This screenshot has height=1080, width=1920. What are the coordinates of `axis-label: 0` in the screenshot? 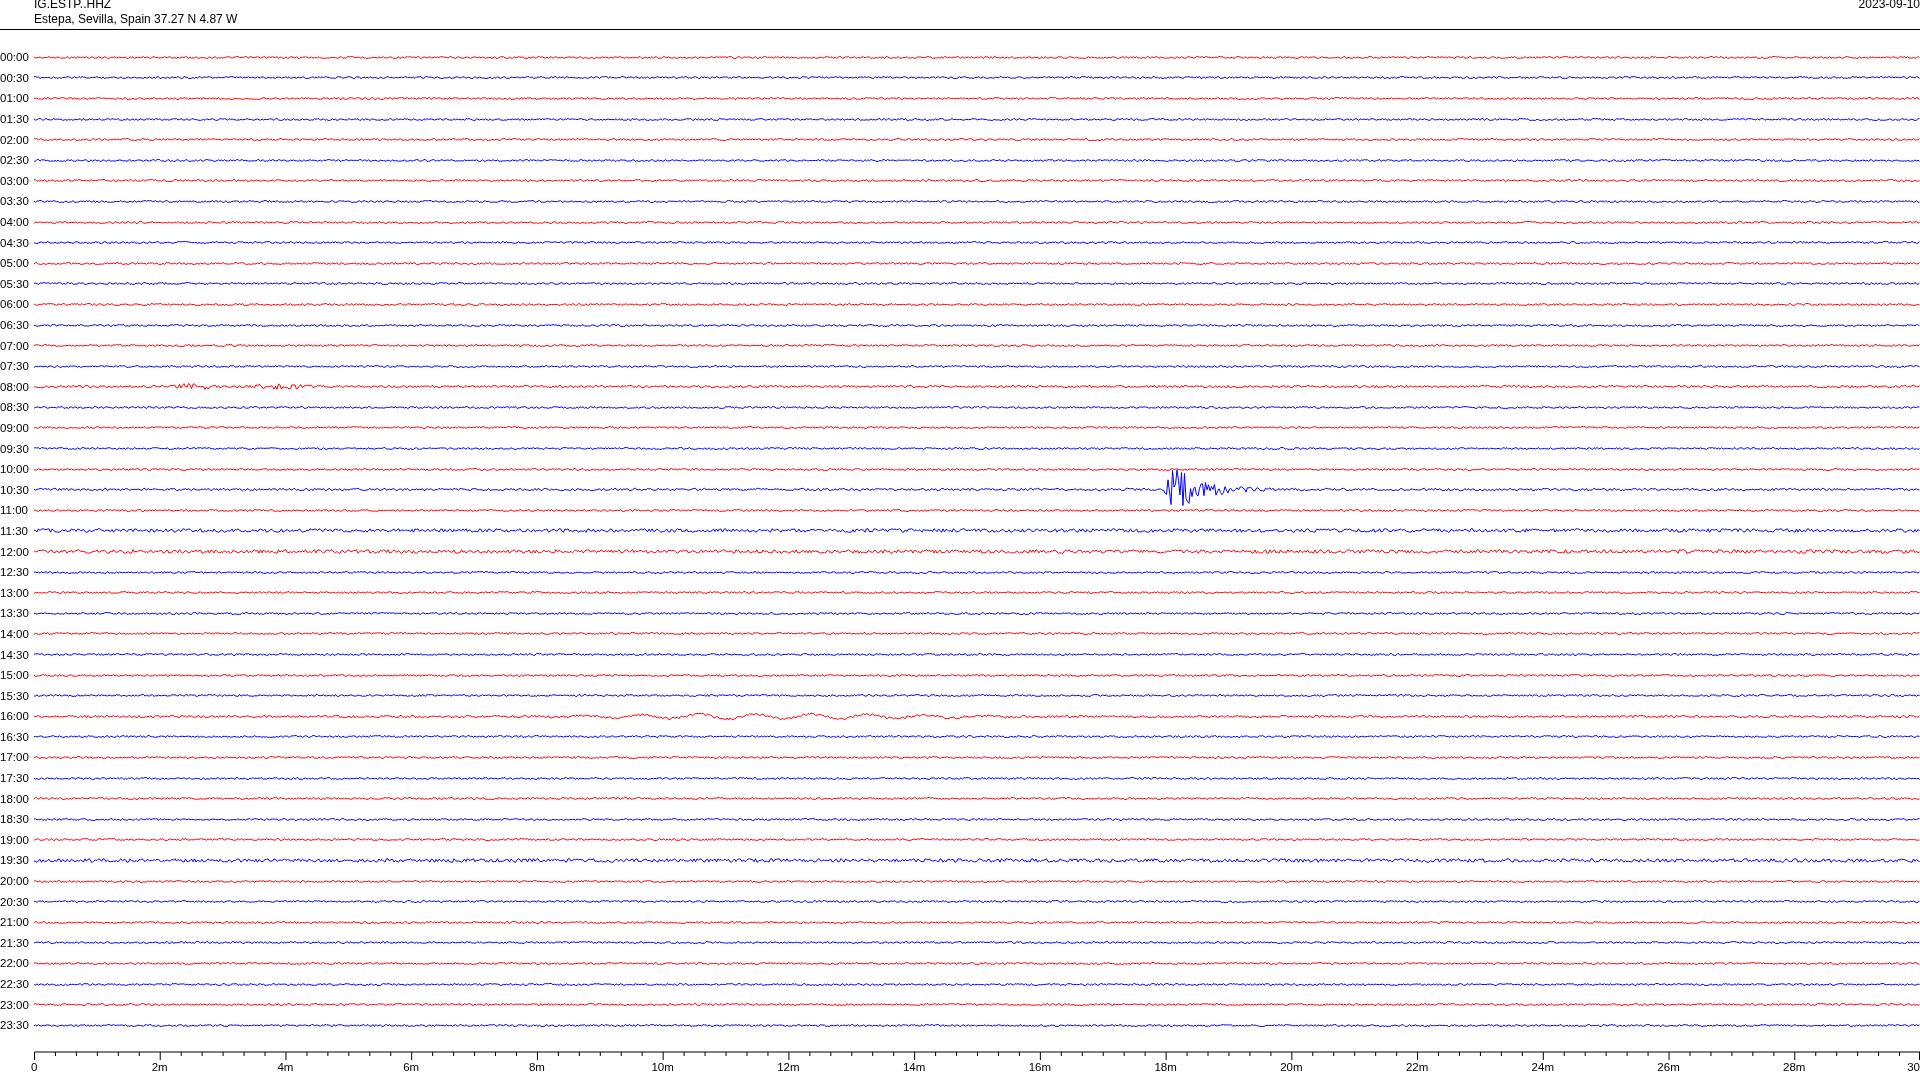 It's located at (34, 1067).